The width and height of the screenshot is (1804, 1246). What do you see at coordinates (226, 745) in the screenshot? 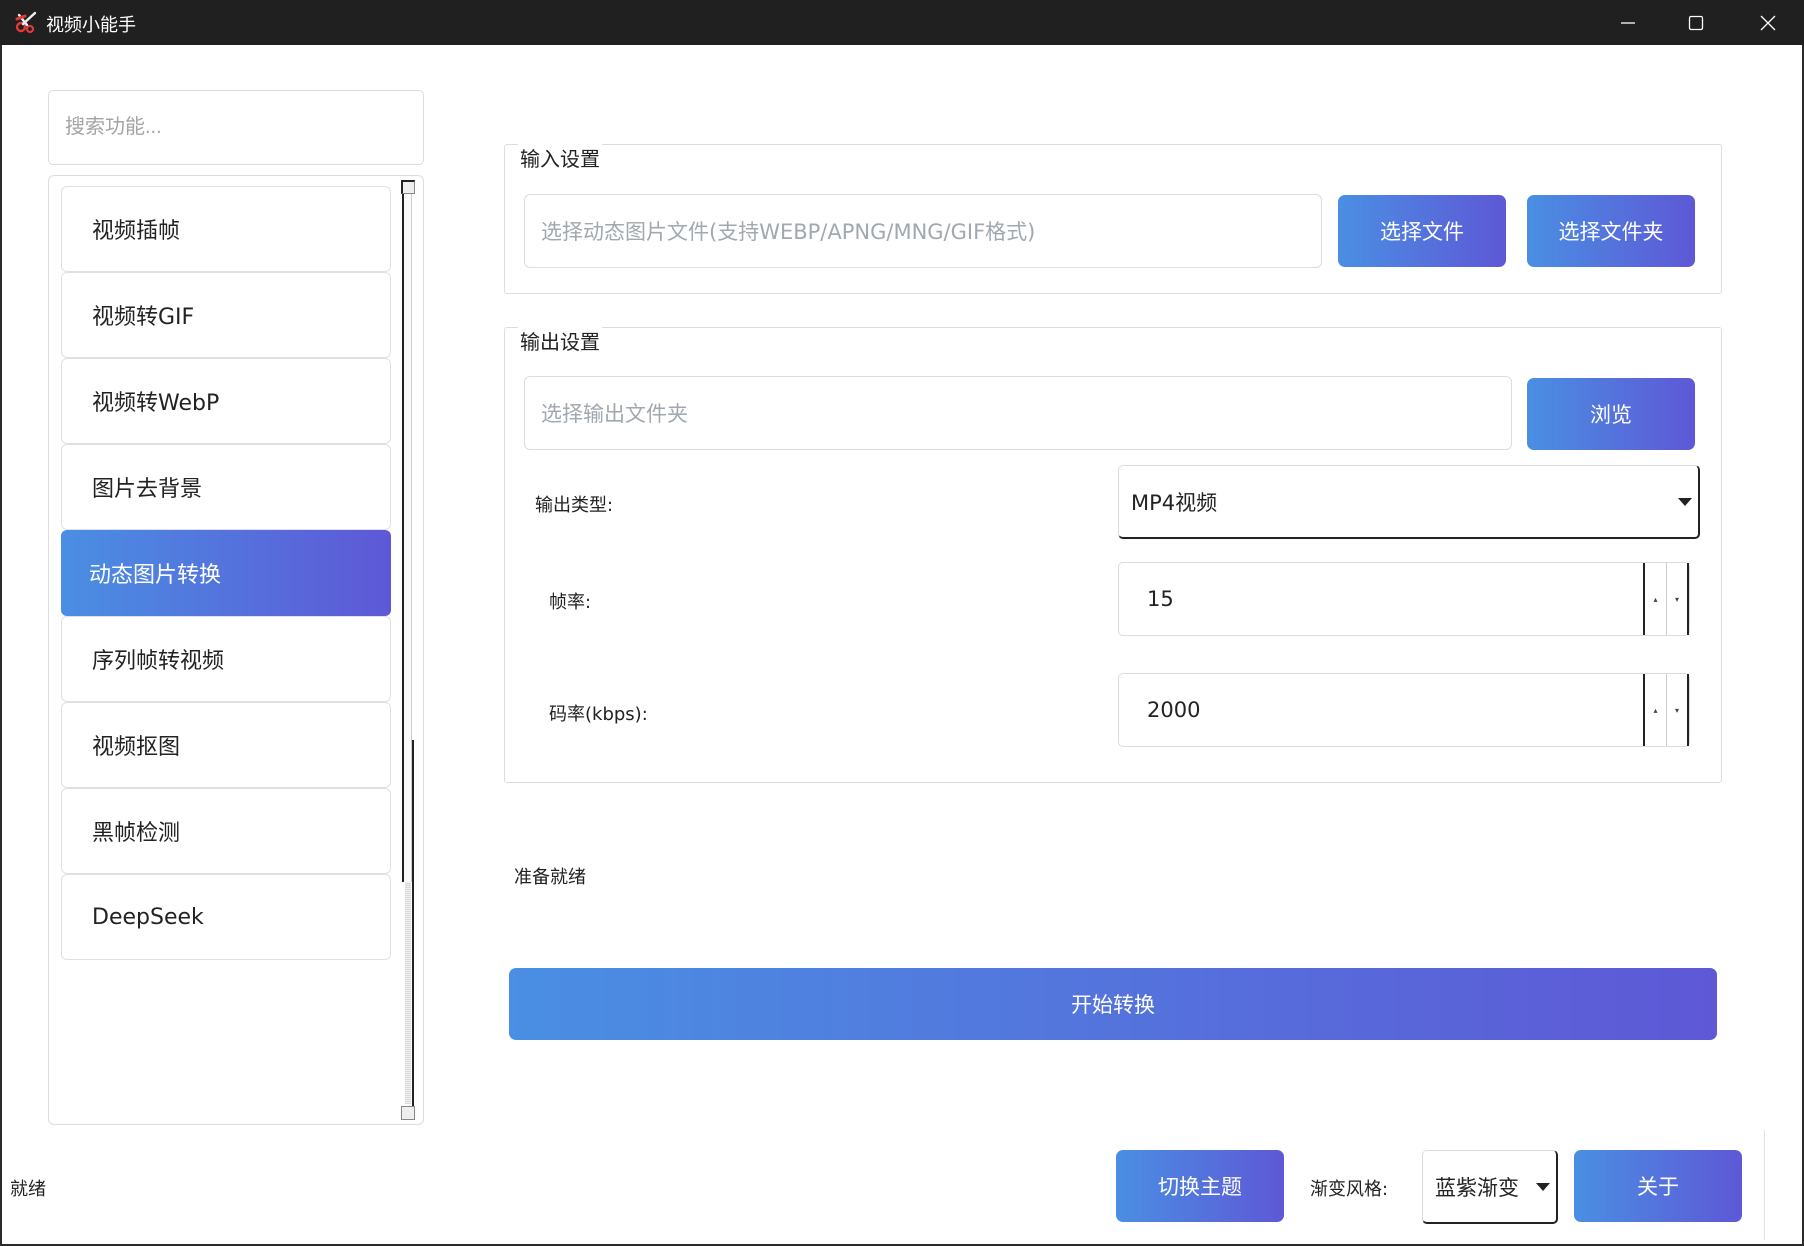
I see `sidebar-item-video-matting: 视频抠图` at bounding box center [226, 745].